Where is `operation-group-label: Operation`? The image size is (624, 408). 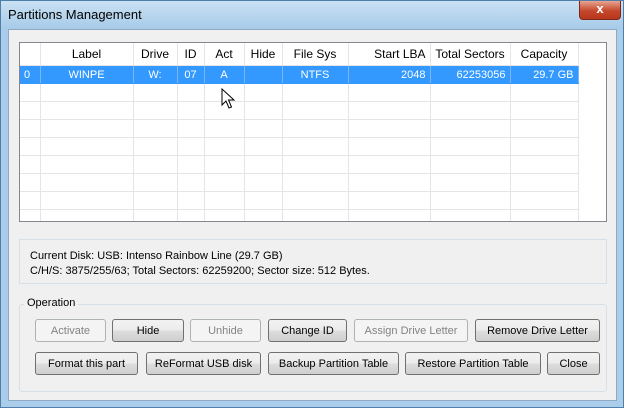
operation-group-label: Operation is located at coordinates (51, 303).